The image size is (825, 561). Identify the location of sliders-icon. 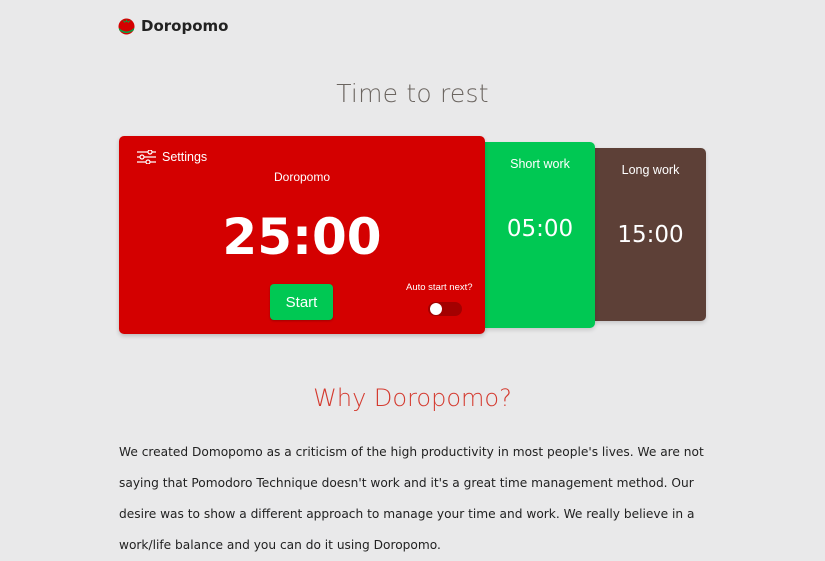
(146, 157).